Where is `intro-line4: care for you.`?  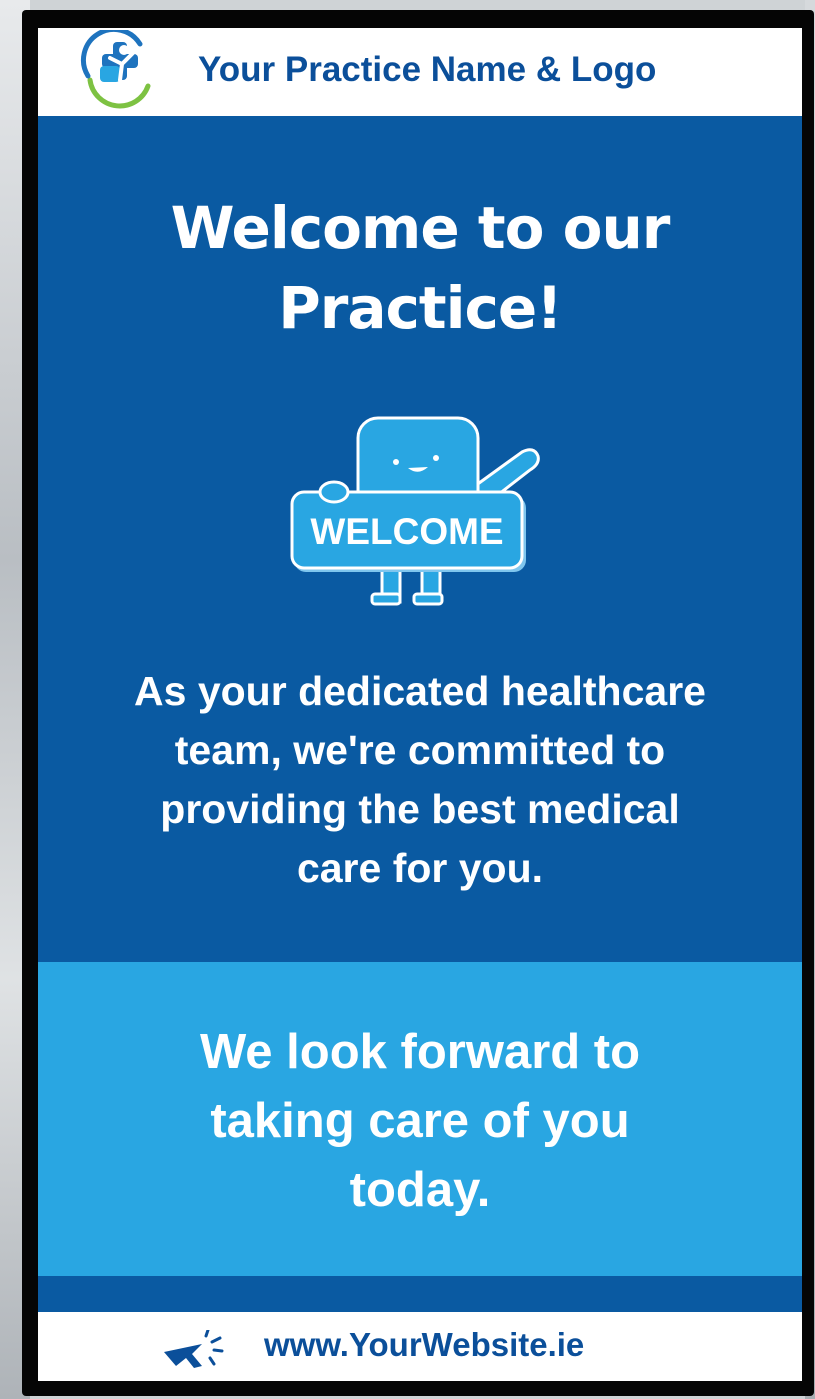 intro-line4: care for you. is located at coordinates (420, 868).